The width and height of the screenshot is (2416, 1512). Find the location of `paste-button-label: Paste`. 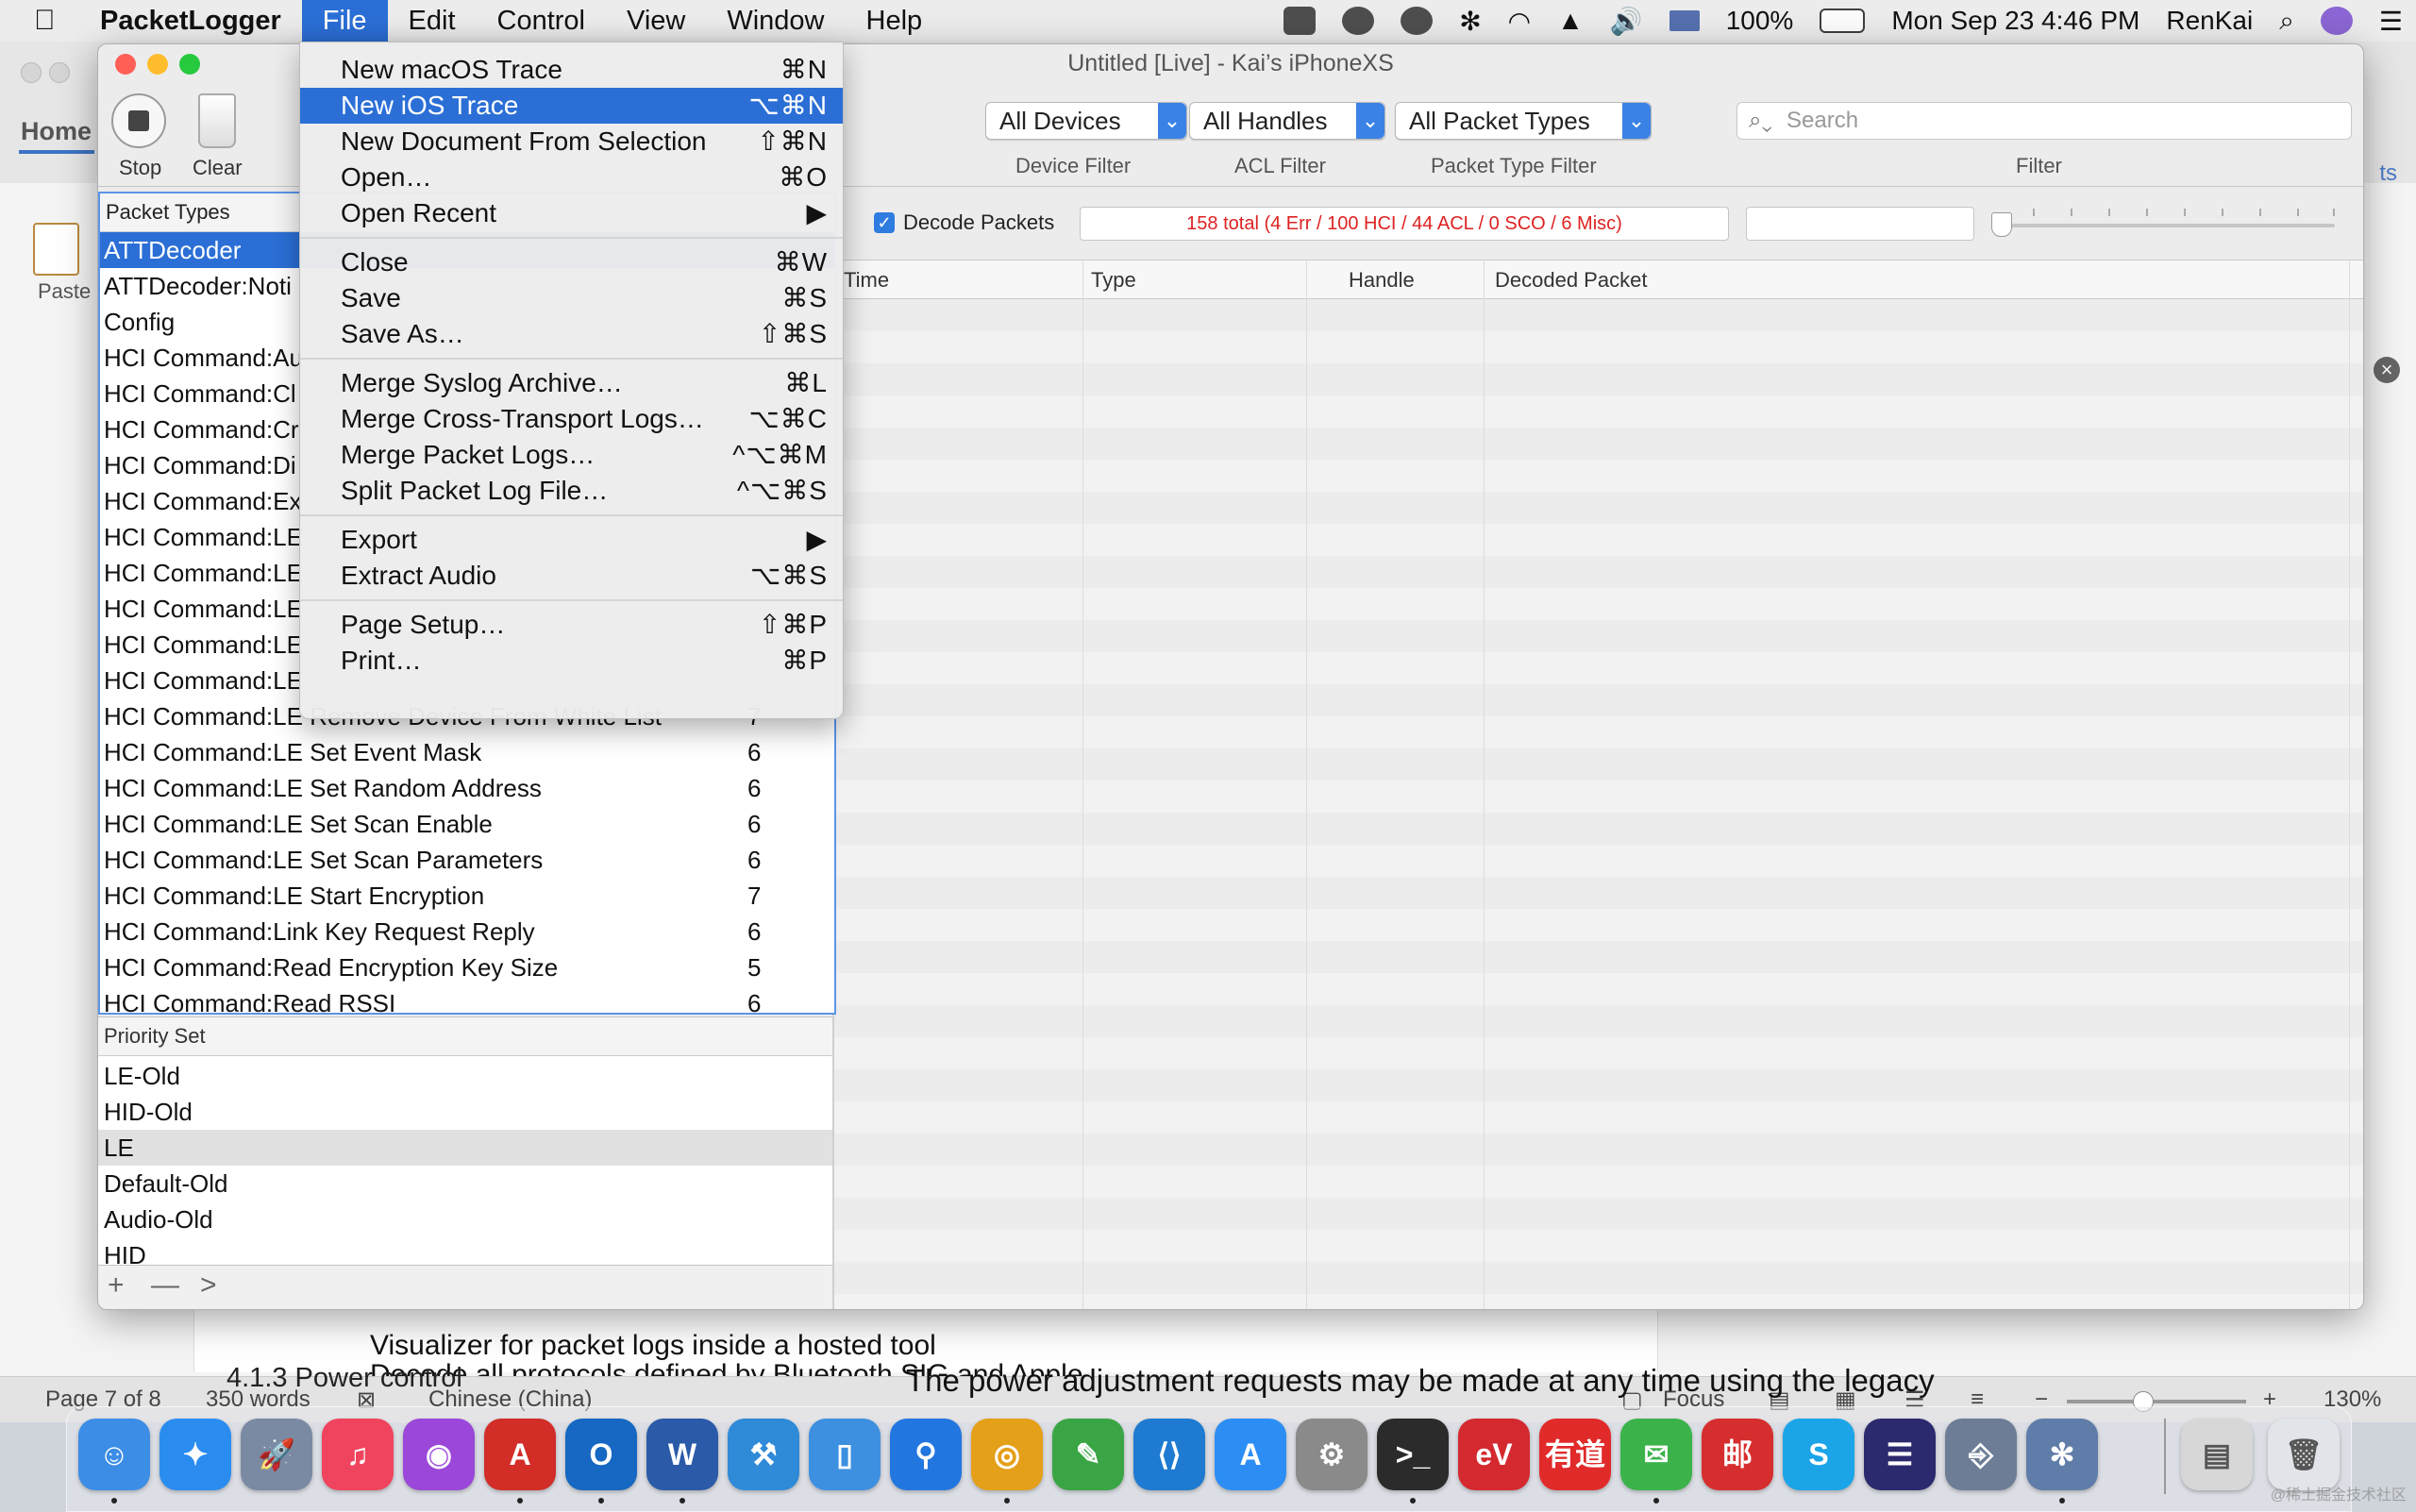

paste-button-label: Paste is located at coordinates (64, 291).